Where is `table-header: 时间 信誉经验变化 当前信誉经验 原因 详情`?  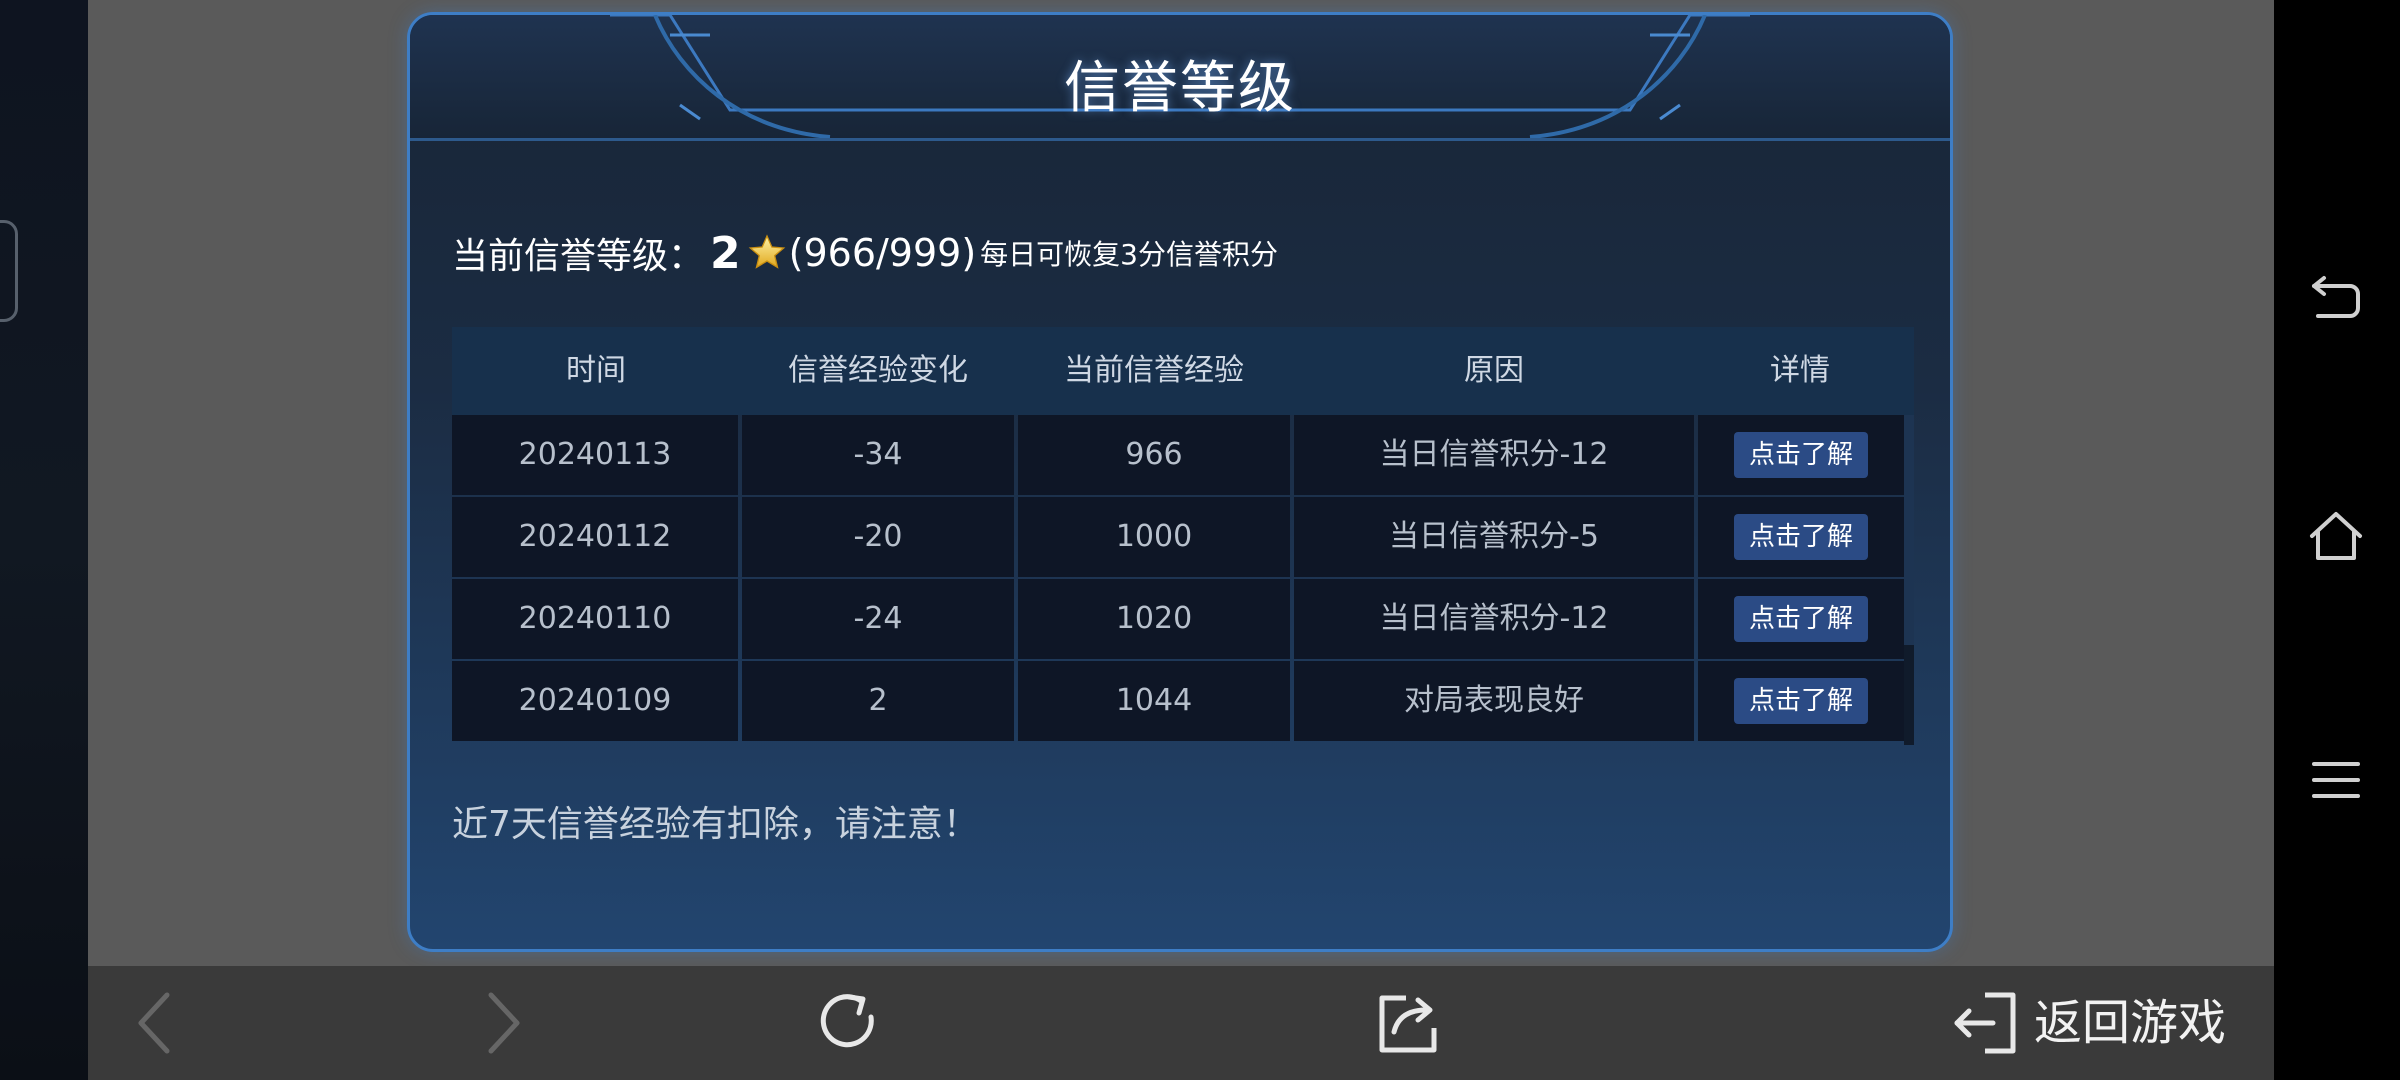 table-header: 时间 信誉经验变化 当前信誉经验 原因 详情 is located at coordinates (1183, 371).